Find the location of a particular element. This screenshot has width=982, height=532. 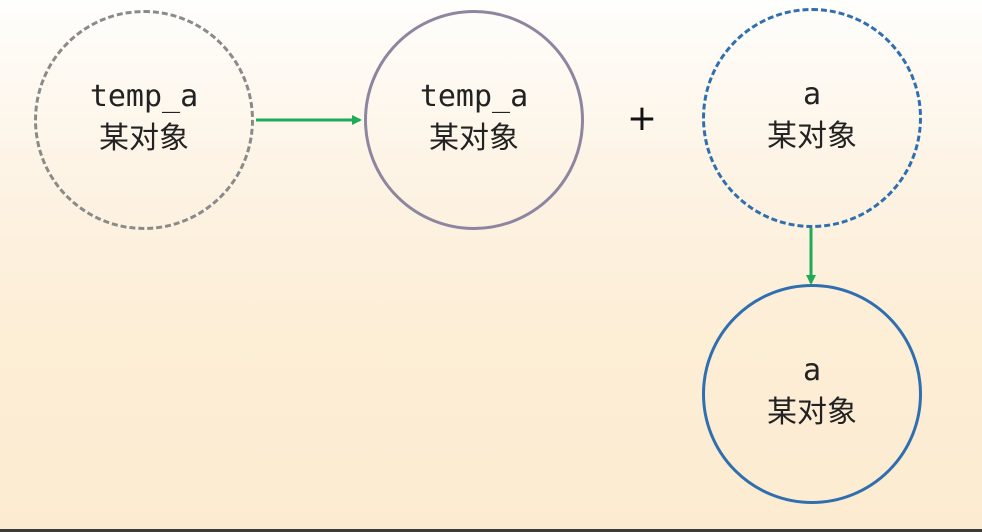

node-temp-a-solid: temp_a 某对象 is located at coordinates (474, 120).